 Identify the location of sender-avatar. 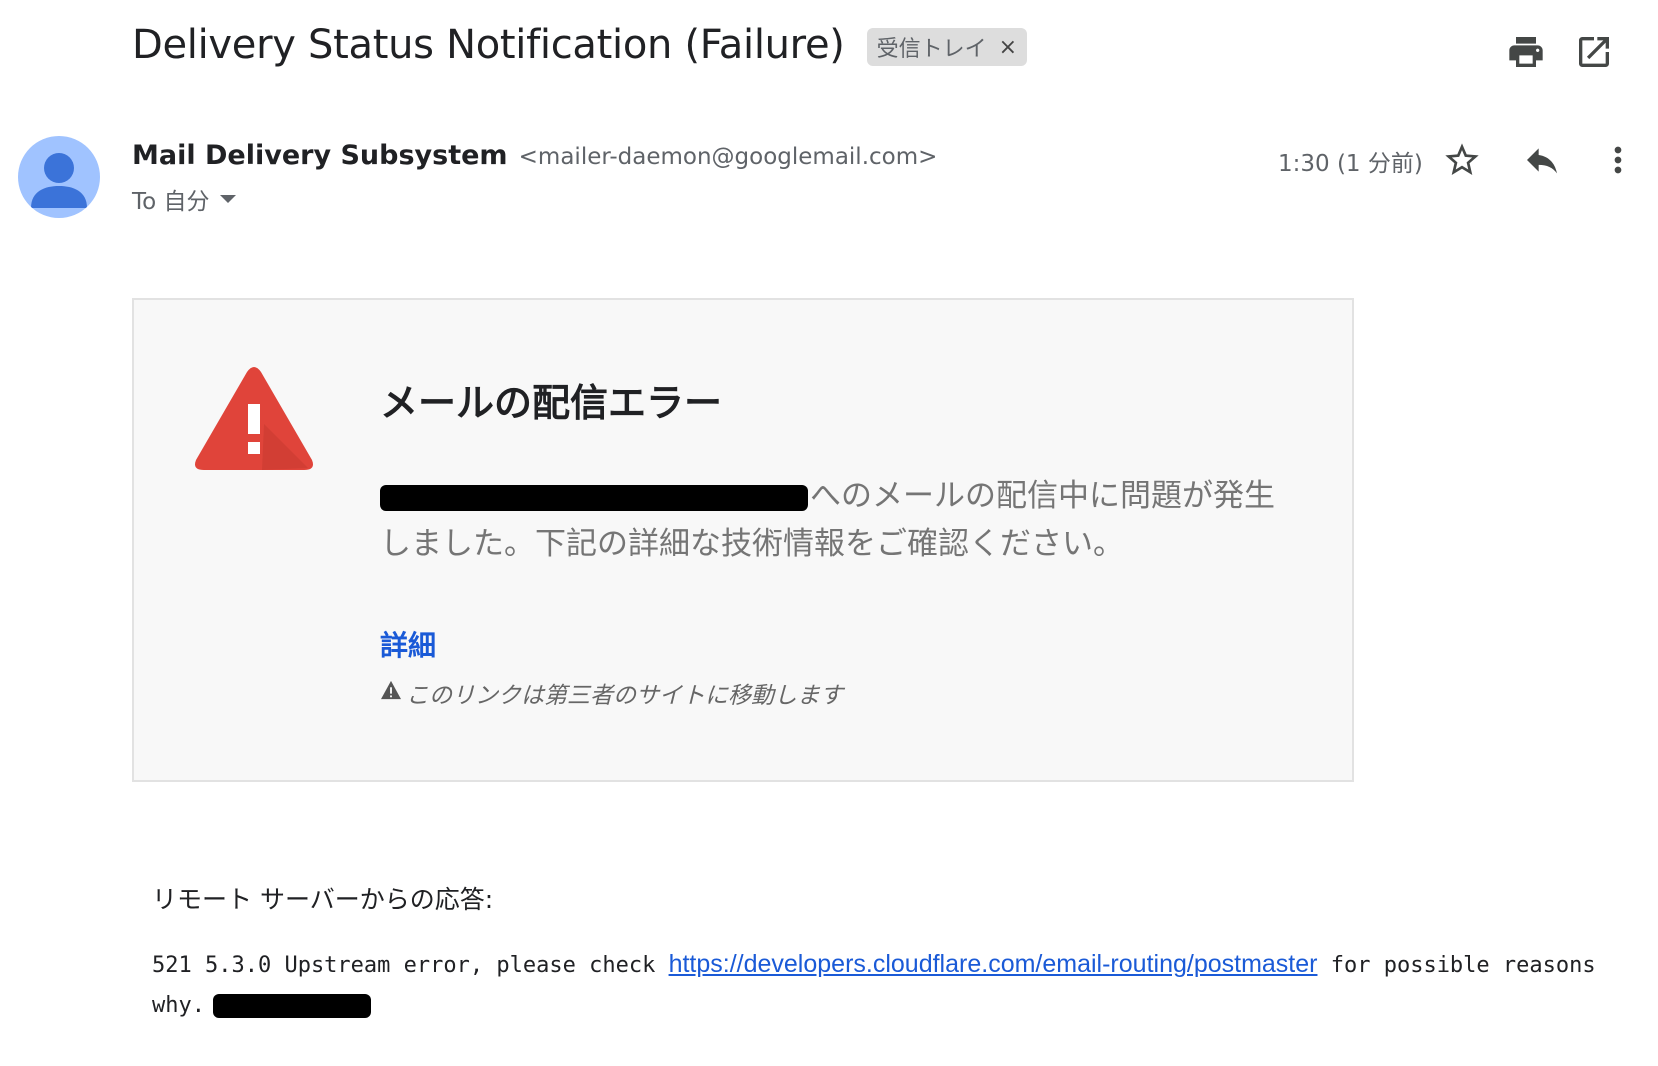
(59, 177).